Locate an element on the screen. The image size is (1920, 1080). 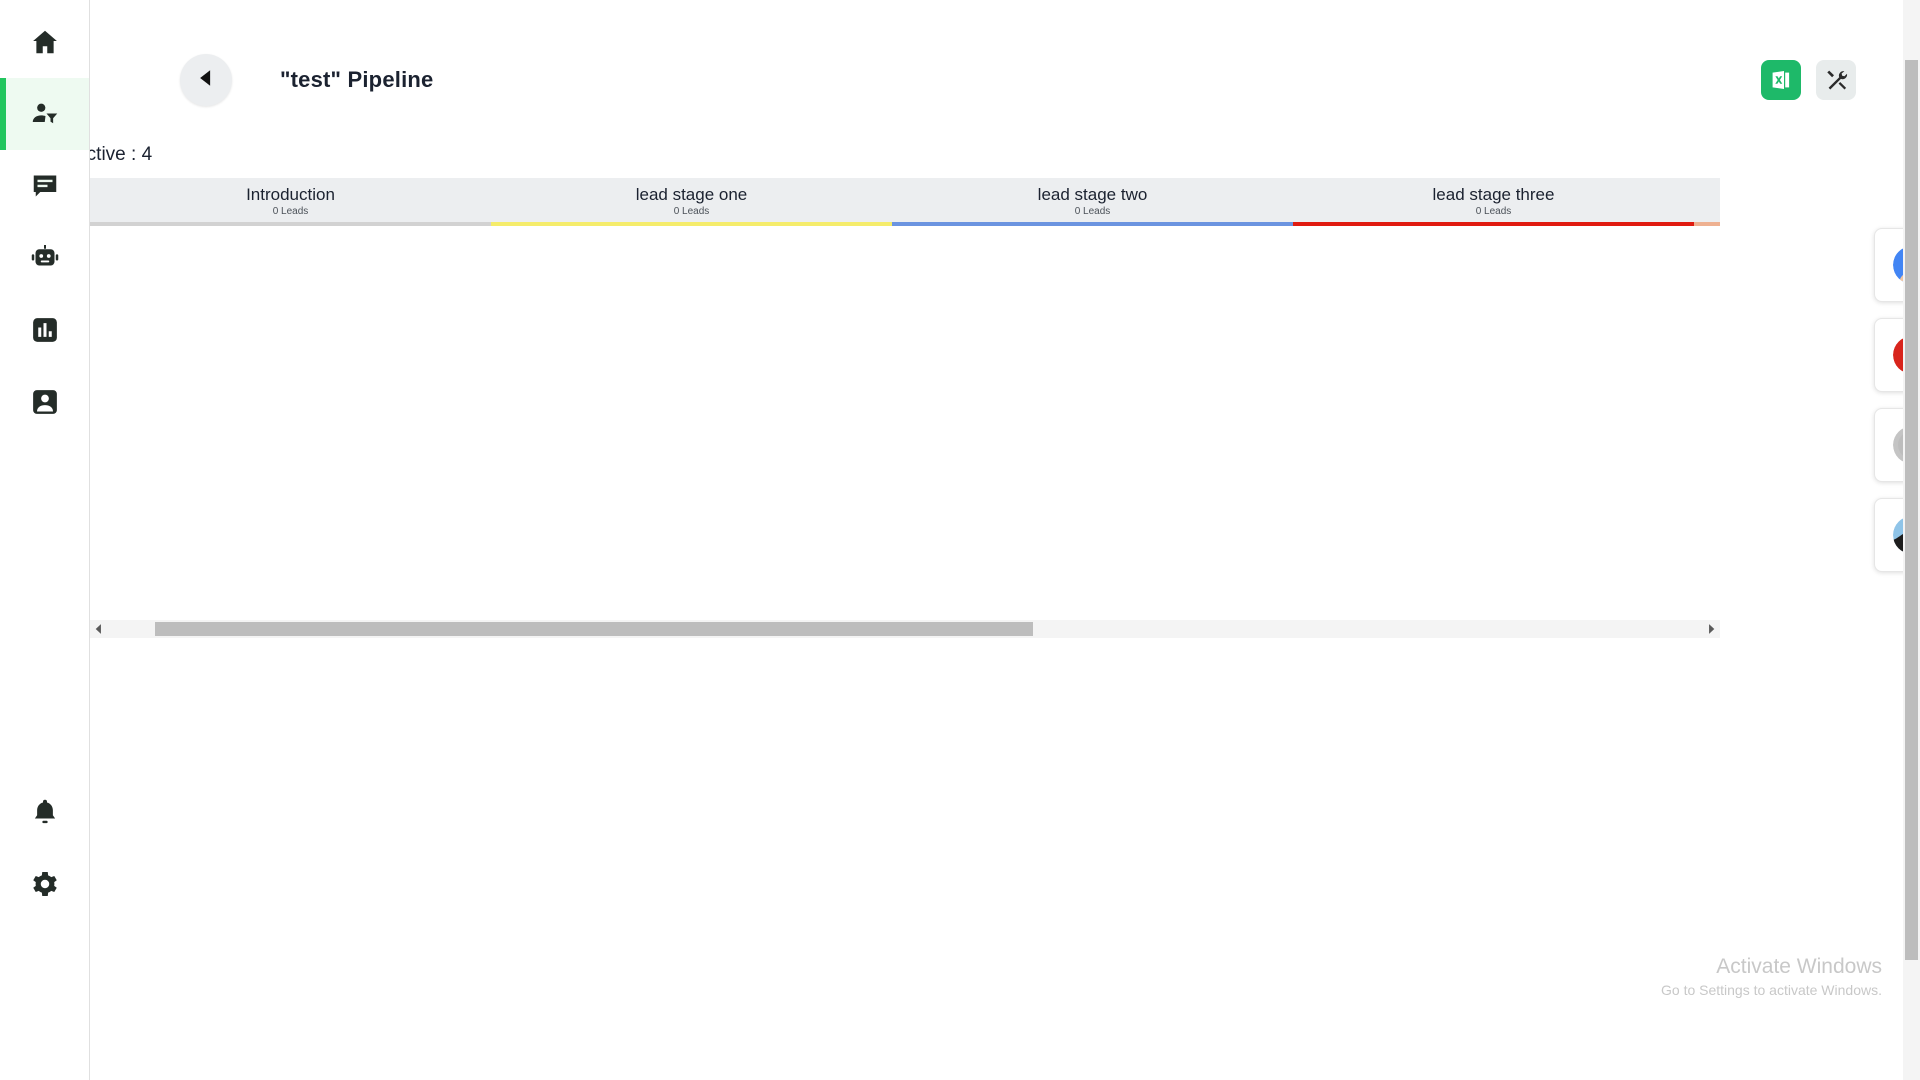
back-button is located at coordinates (206, 80).